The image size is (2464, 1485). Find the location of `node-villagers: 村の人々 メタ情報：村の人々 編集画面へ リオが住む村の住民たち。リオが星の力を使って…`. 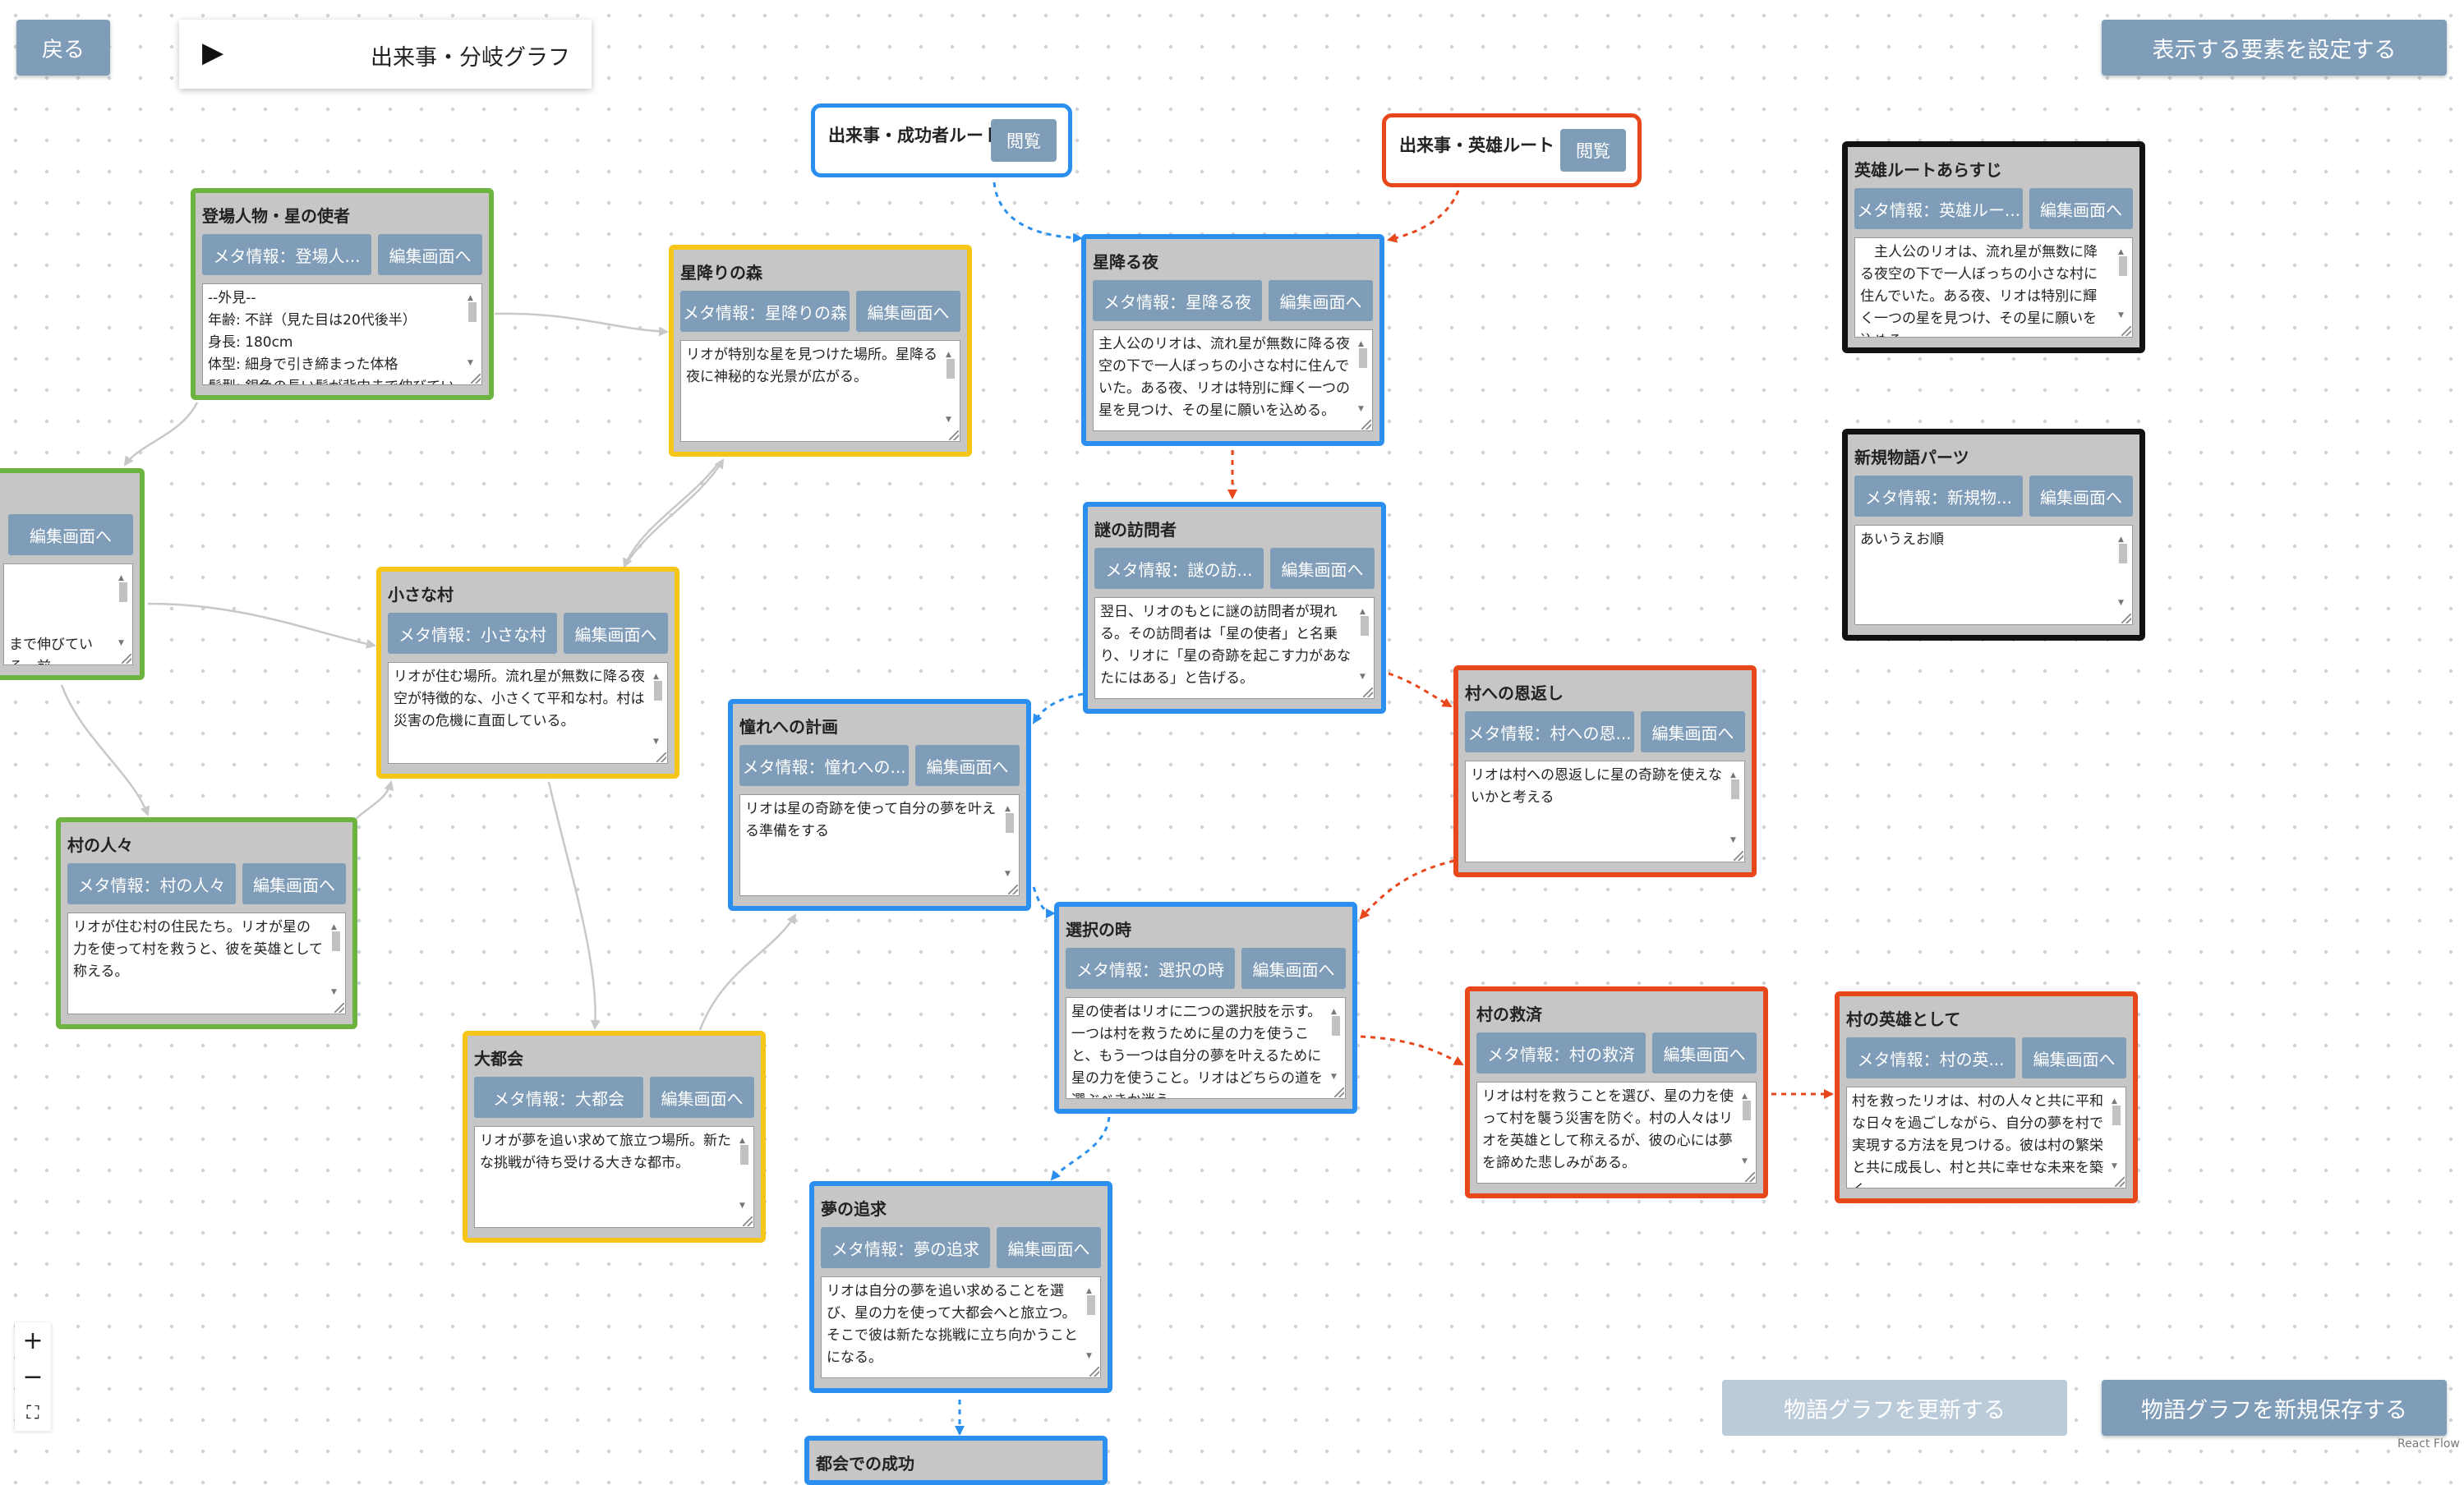

node-villagers: 村の人々 メタ情報：村の人々 編集画面へ リオが住む村の住民たち。リオが星の力を使って… is located at coordinates (206, 923).